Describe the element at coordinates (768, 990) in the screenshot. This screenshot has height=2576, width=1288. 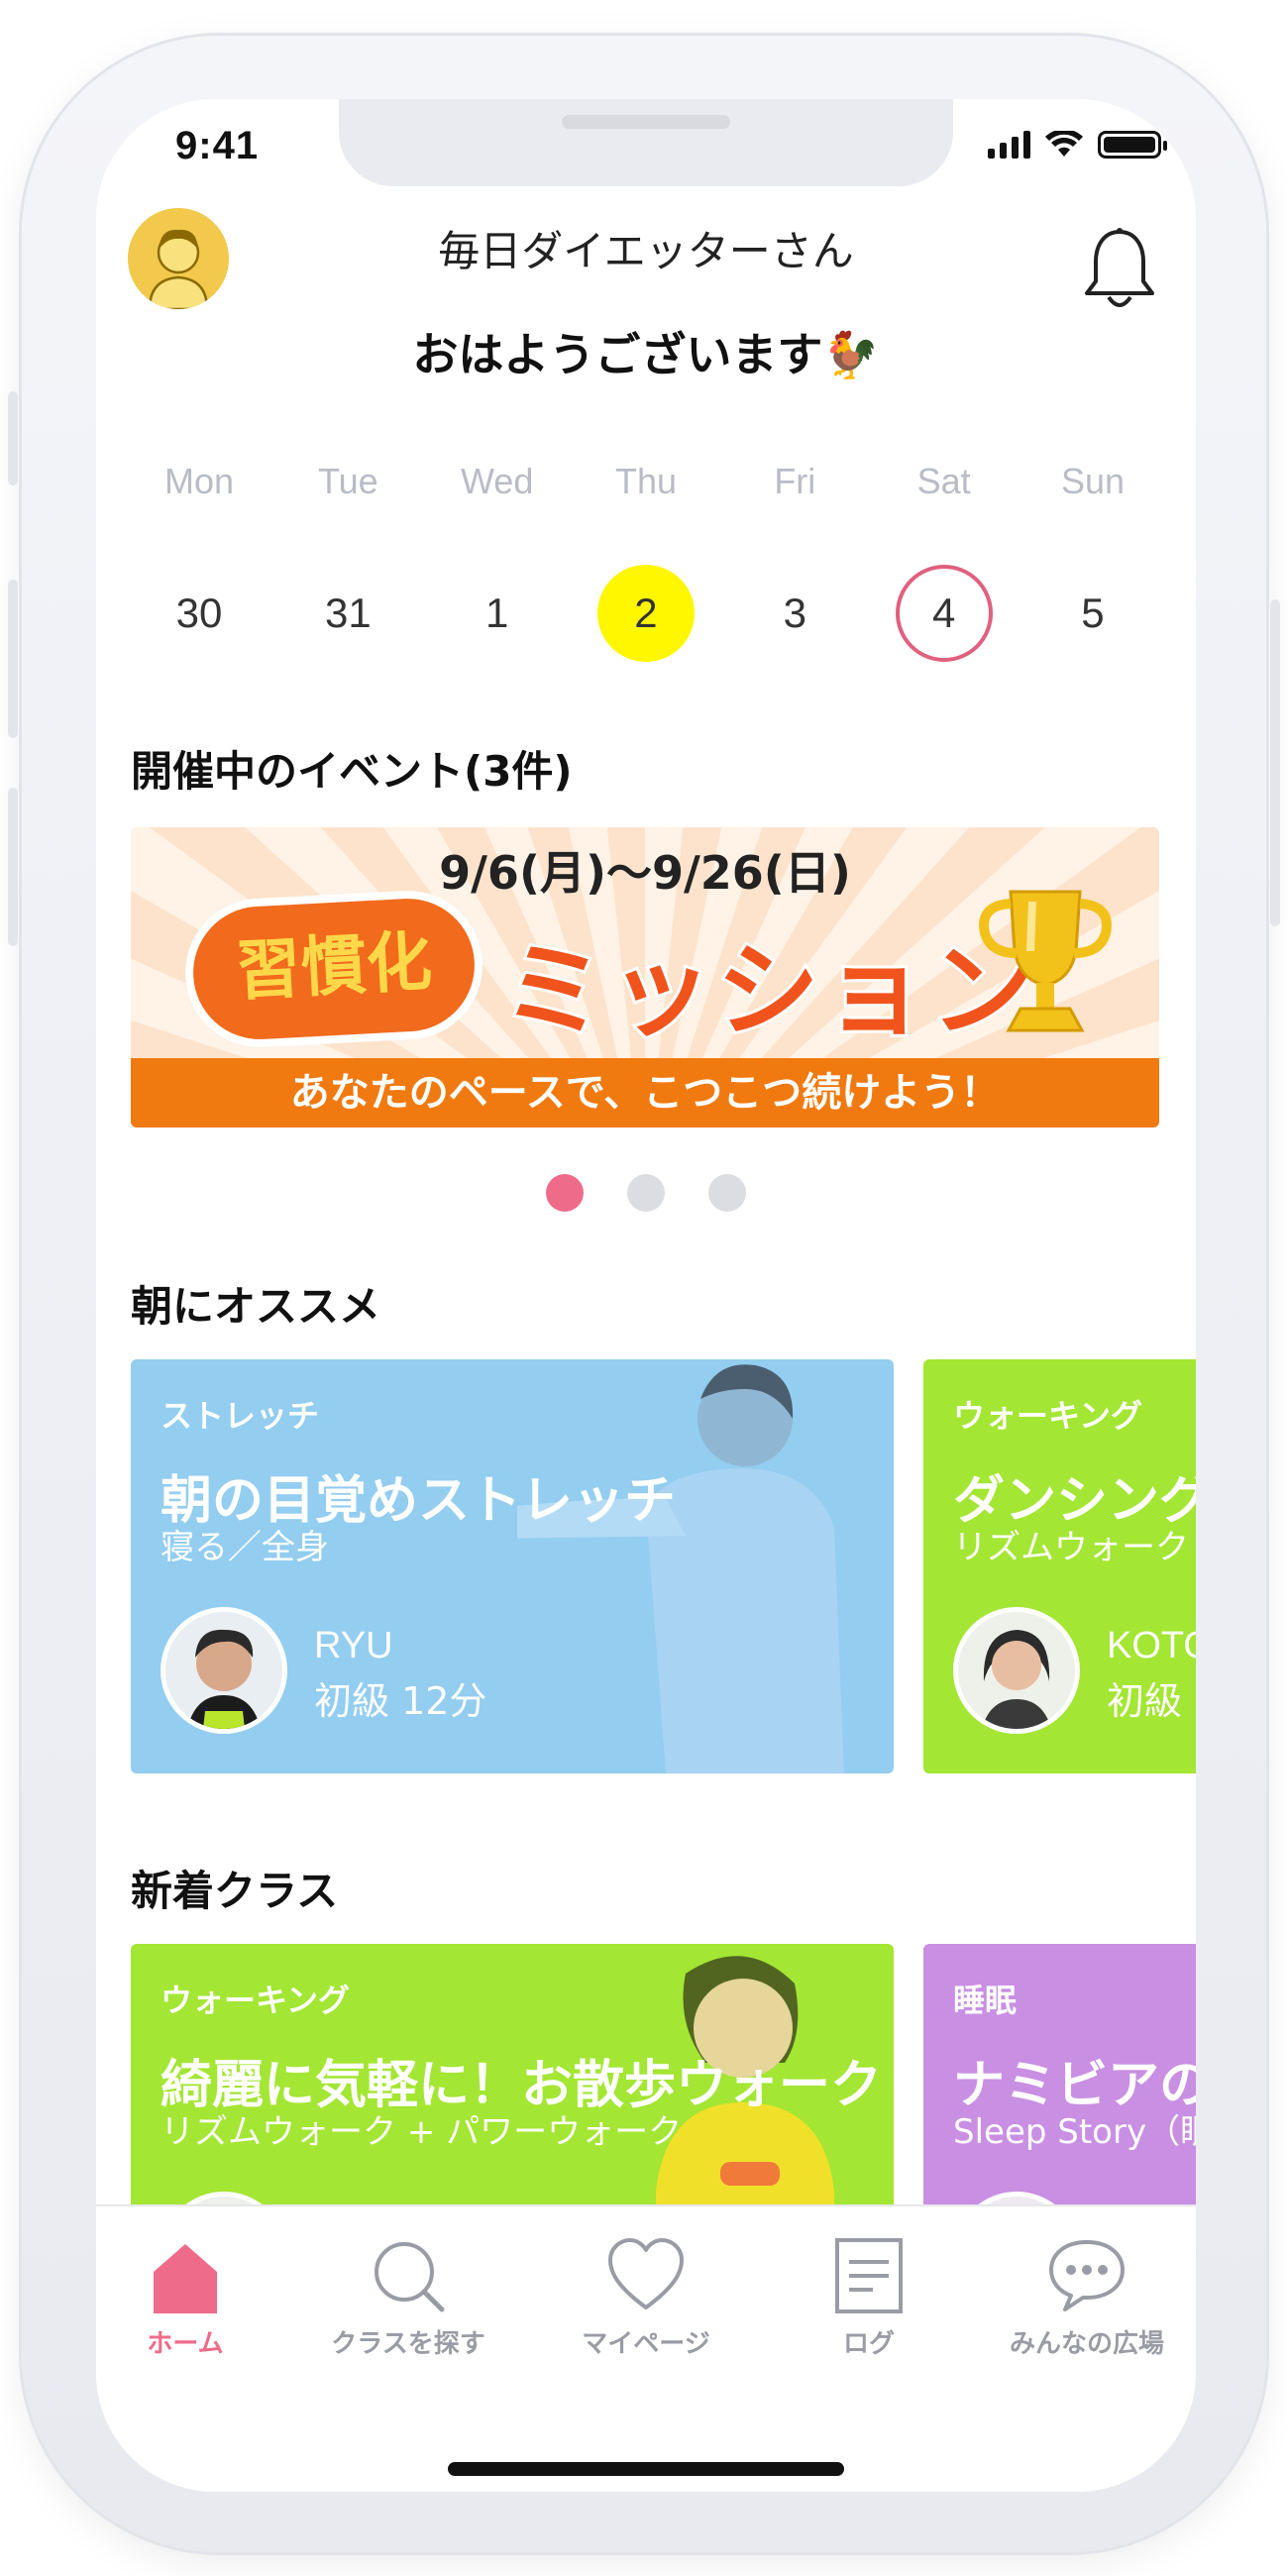
I see `banner-headline: ミッション` at that location.